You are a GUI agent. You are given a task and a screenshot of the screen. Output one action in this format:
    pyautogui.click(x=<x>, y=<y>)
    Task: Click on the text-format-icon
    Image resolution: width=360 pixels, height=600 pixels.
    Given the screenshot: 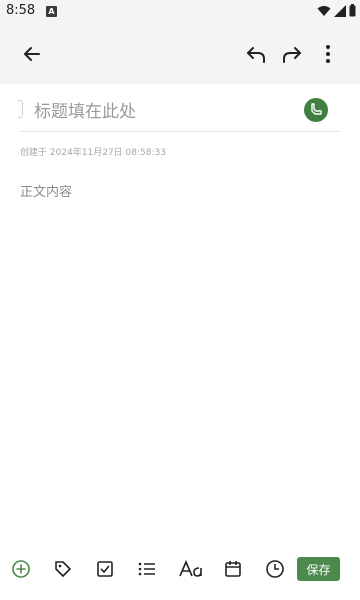 What is the action you would take?
    pyautogui.click(x=192, y=569)
    